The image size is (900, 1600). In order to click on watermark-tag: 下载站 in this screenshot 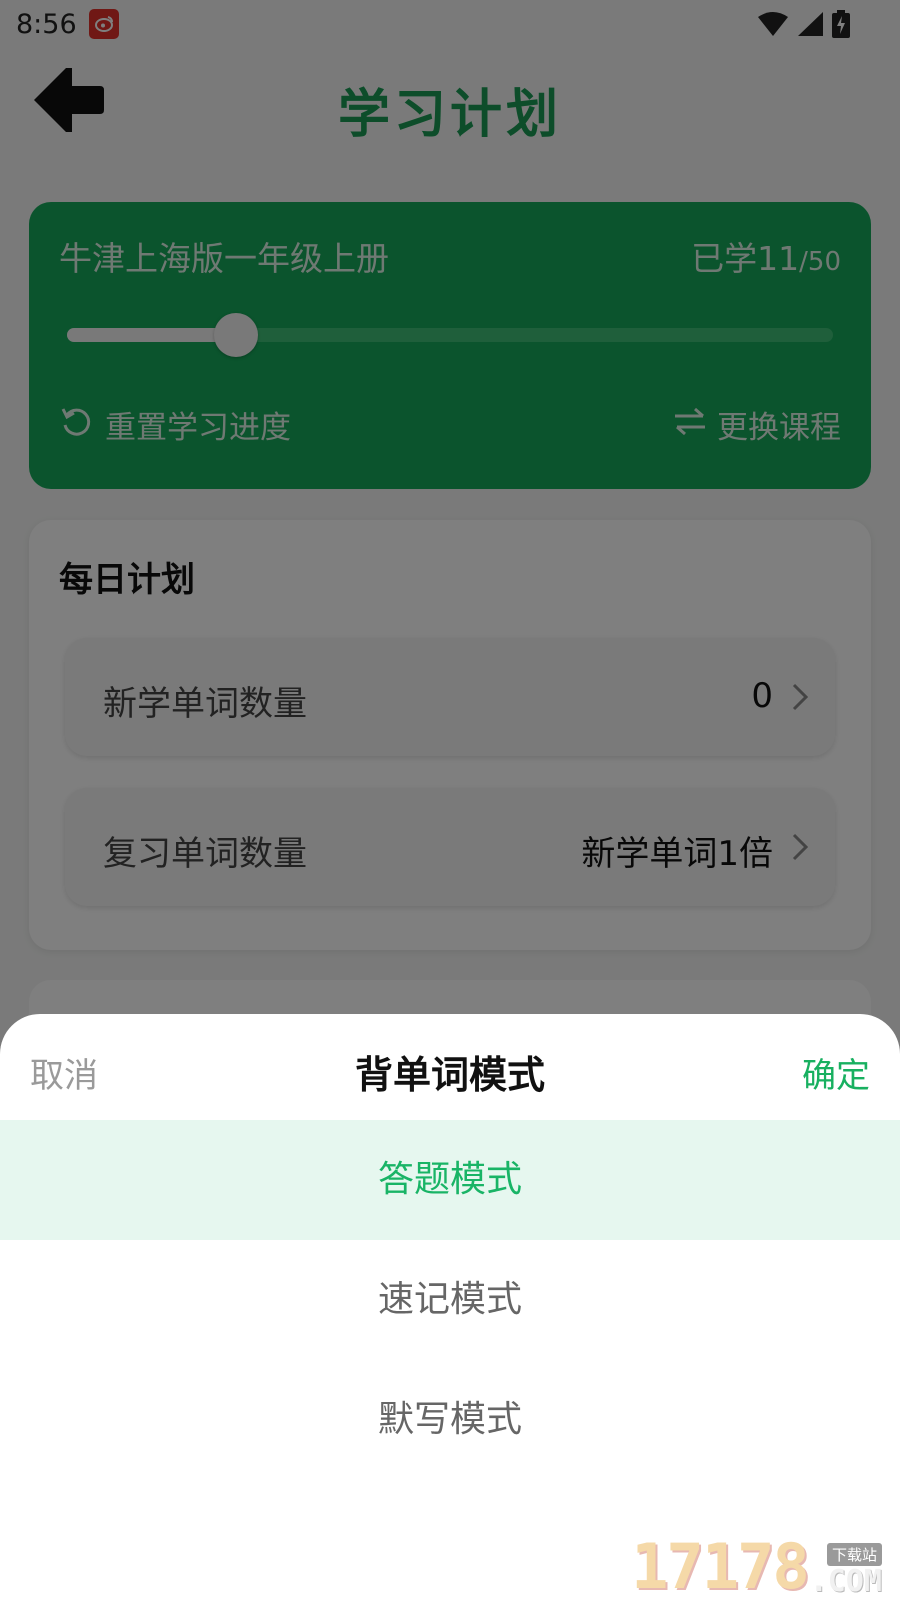, I will do `click(854, 1554)`.